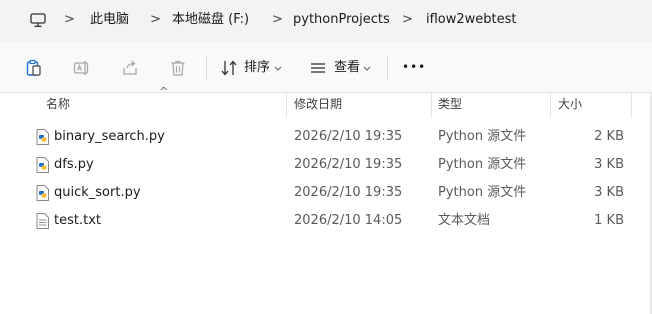  What do you see at coordinates (109, 20) in the screenshot?
I see `breadcrumb-this-pc: 此电脑` at bounding box center [109, 20].